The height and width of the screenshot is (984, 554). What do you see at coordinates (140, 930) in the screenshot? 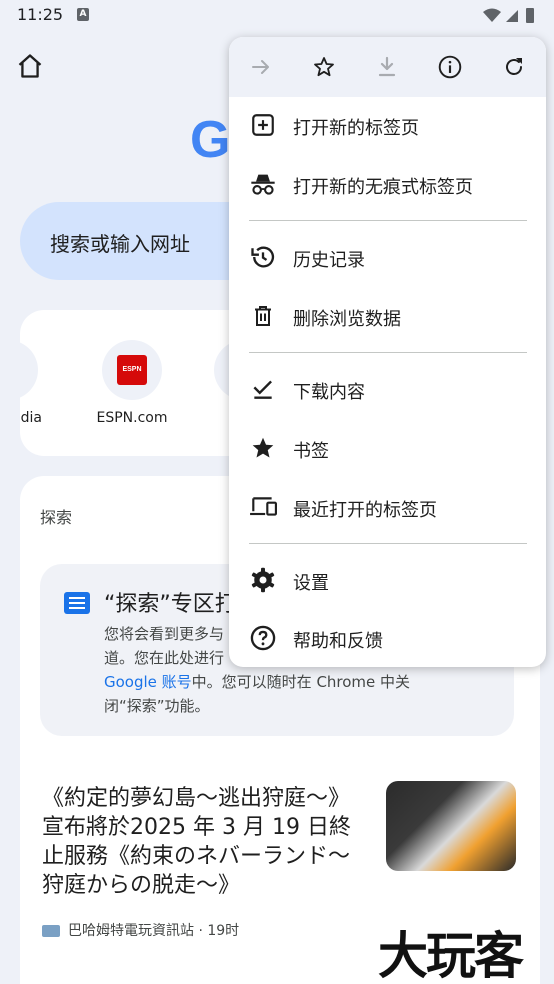
I see `news-source: 巴哈姆特電玩資訊站 · 19时` at bounding box center [140, 930].